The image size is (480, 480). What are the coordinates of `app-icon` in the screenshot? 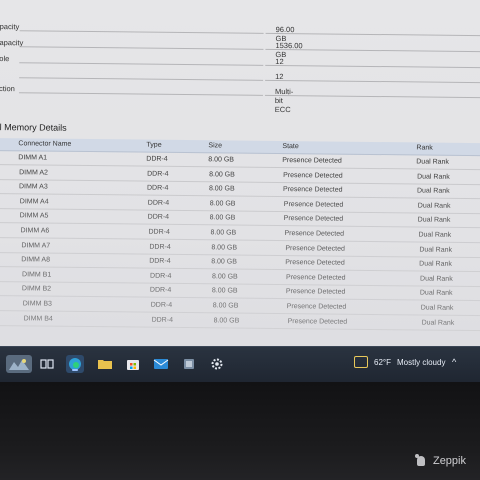 It's located at (189, 364).